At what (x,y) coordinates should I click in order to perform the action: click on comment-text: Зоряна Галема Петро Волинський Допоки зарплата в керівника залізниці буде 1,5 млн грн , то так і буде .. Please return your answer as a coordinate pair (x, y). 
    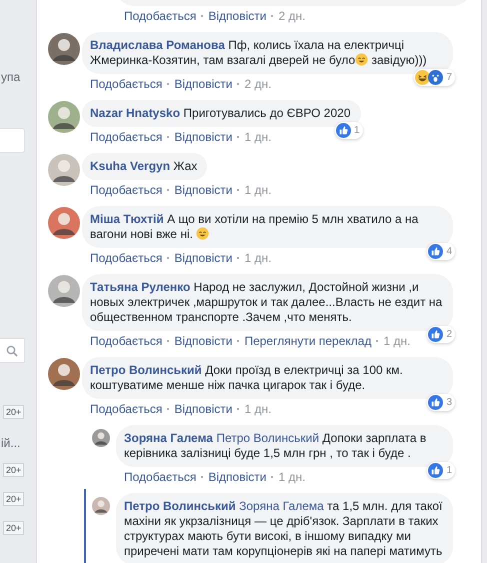
    Looking at the image, I should click on (276, 446).